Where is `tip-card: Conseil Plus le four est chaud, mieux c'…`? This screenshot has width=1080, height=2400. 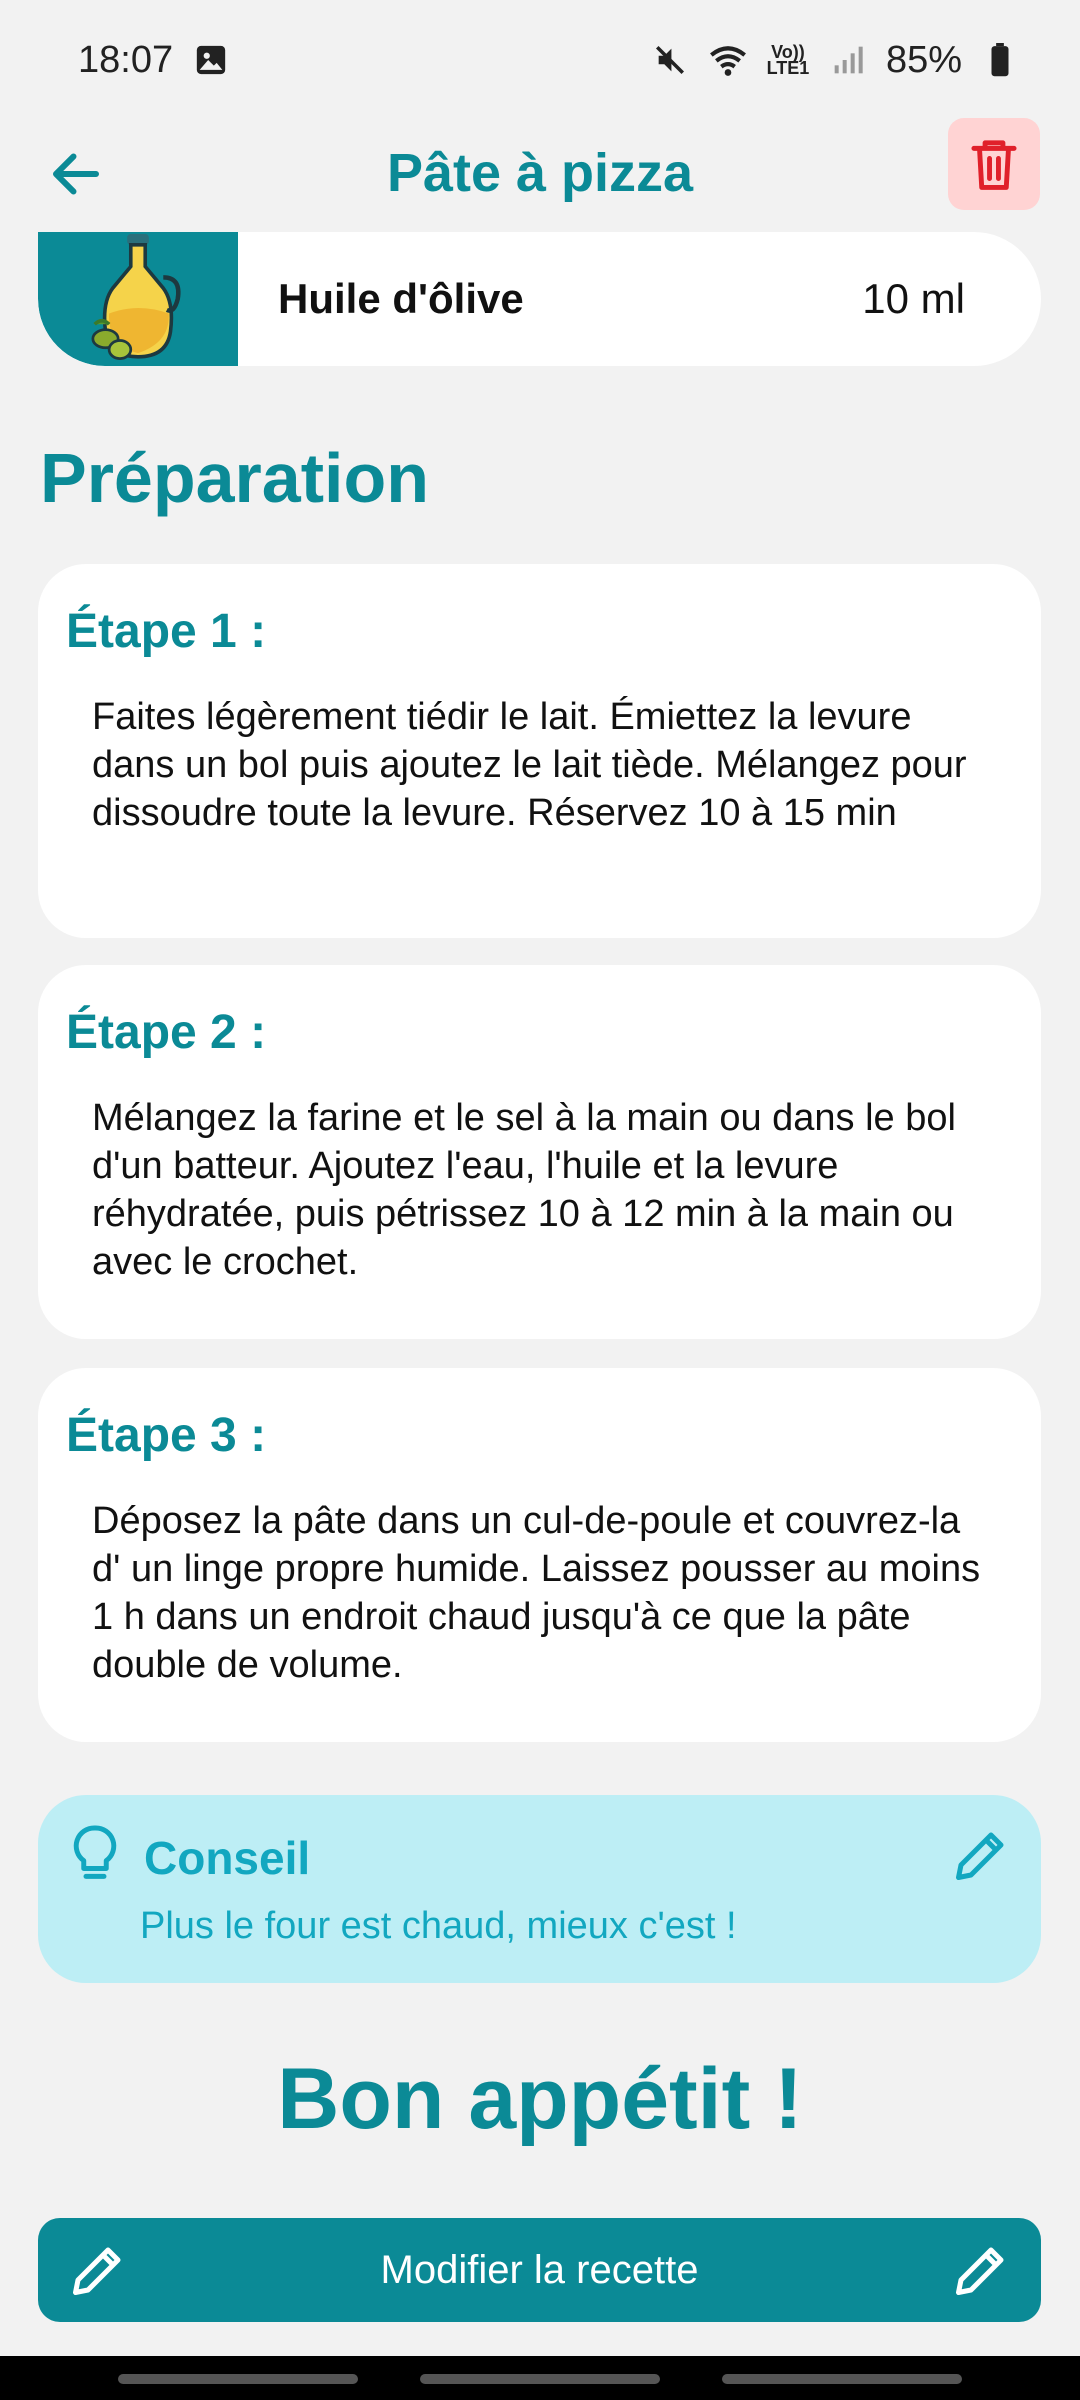 tip-card: Conseil Plus le four est chaud, mieux c'… is located at coordinates (539, 1889).